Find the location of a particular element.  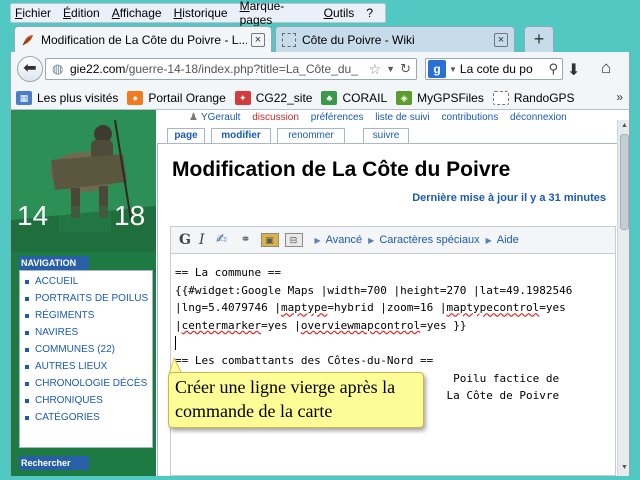

bold-button: G is located at coordinates (185, 240).